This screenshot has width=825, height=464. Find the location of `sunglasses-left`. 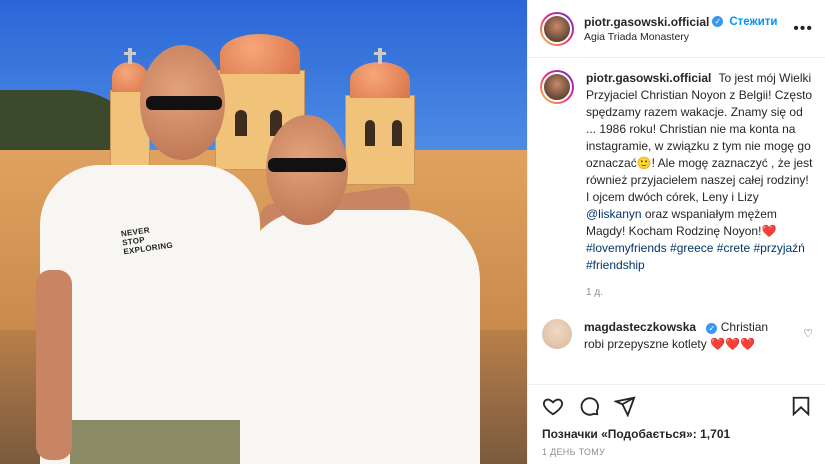

sunglasses-left is located at coordinates (184, 103).